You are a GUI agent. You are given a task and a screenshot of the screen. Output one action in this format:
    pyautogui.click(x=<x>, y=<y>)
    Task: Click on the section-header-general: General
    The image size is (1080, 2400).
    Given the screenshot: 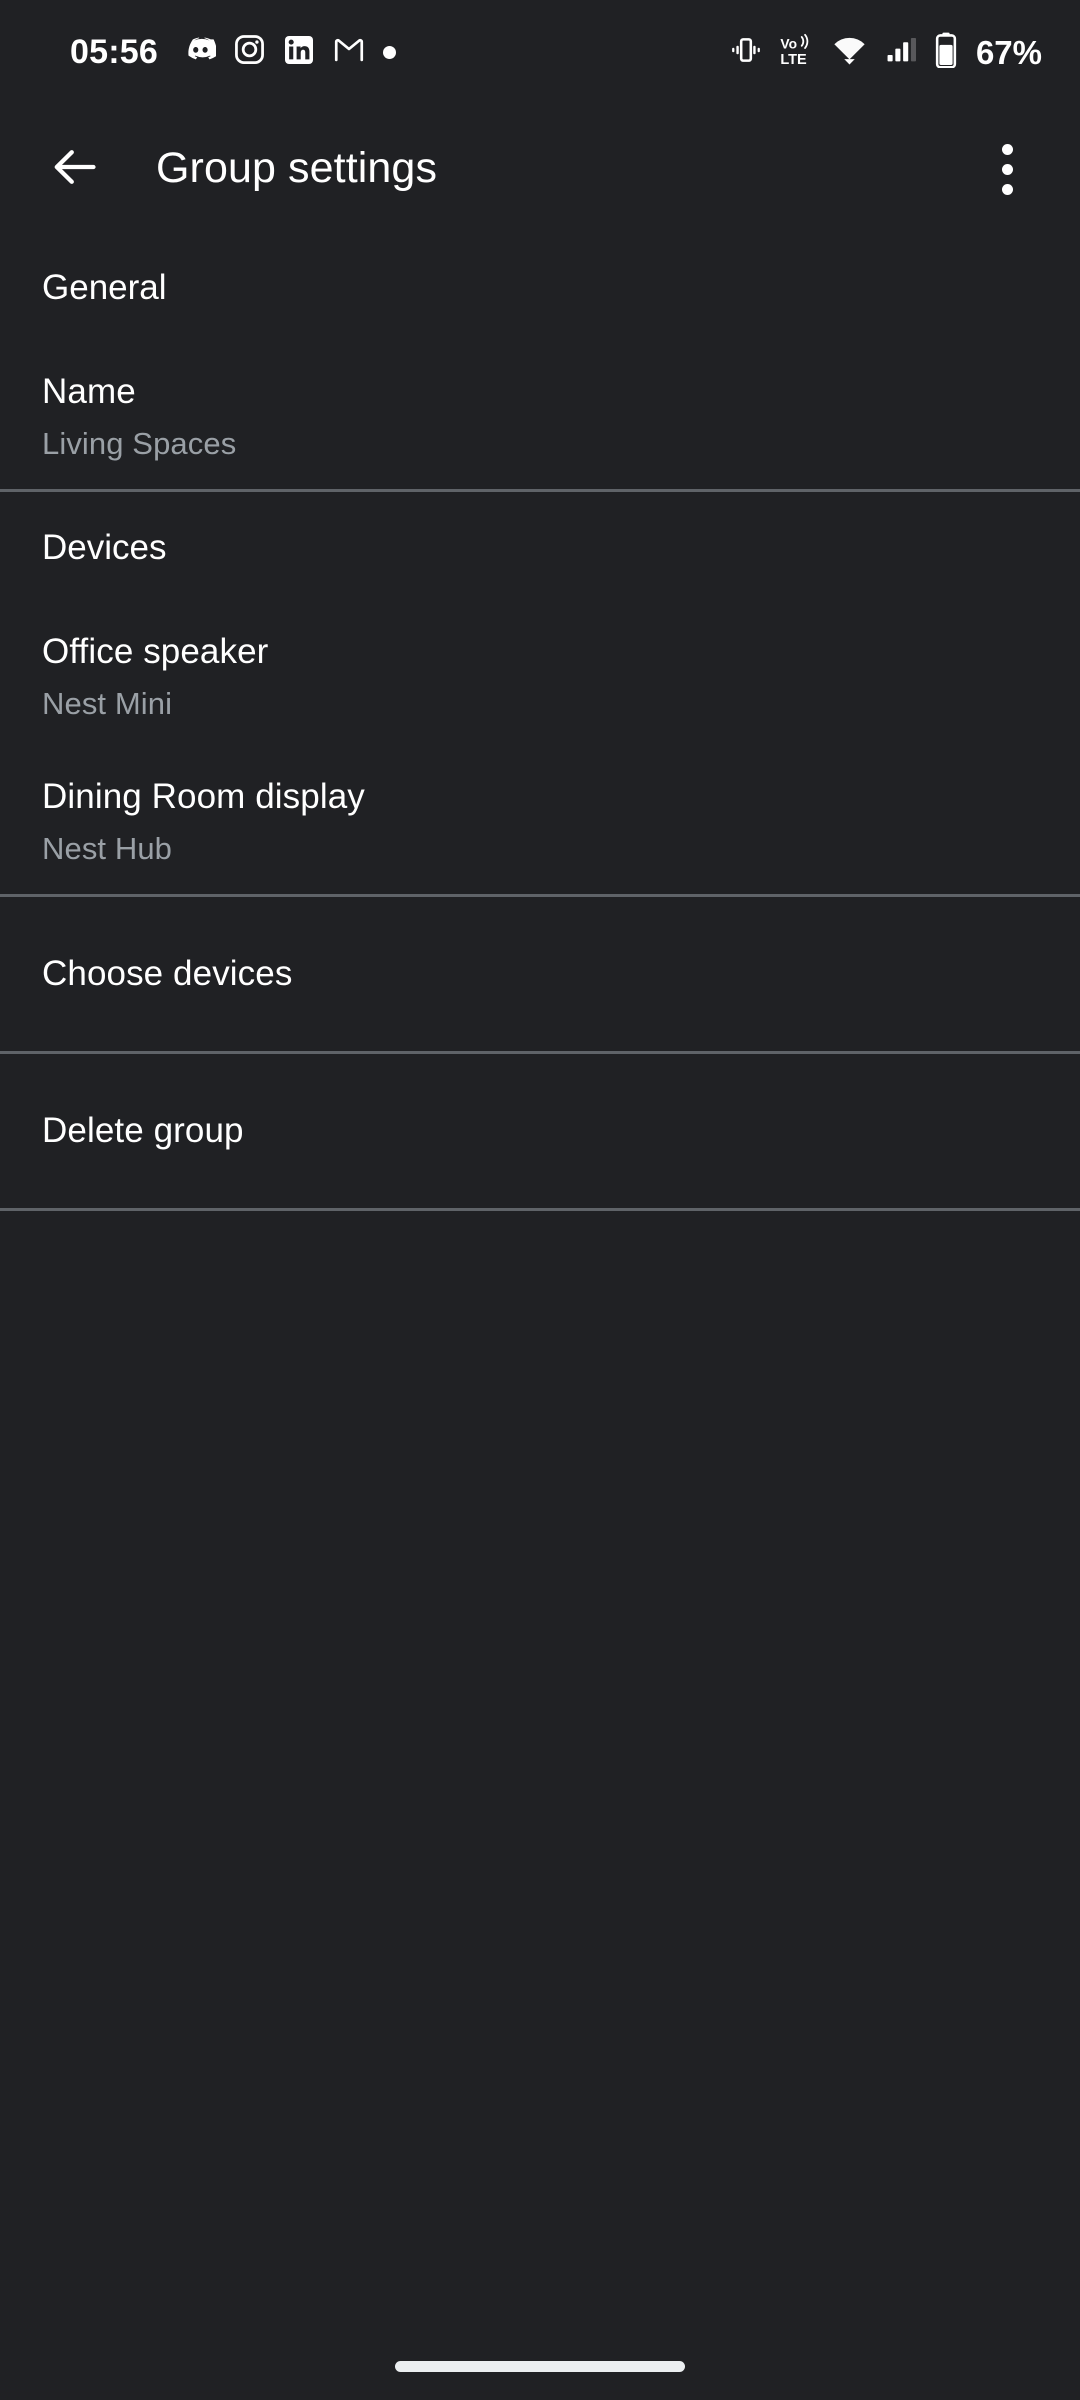 What is the action you would take?
    pyautogui.click(x=104, y=287)
    